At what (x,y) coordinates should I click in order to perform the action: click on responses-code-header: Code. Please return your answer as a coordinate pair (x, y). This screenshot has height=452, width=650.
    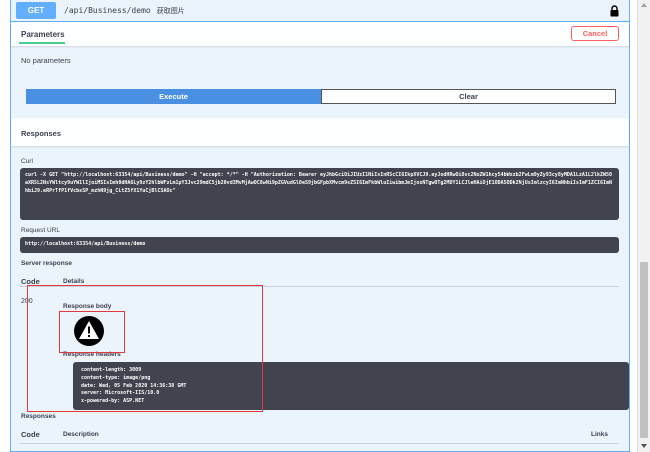
    Looking at the image, I should click on (30, 434).